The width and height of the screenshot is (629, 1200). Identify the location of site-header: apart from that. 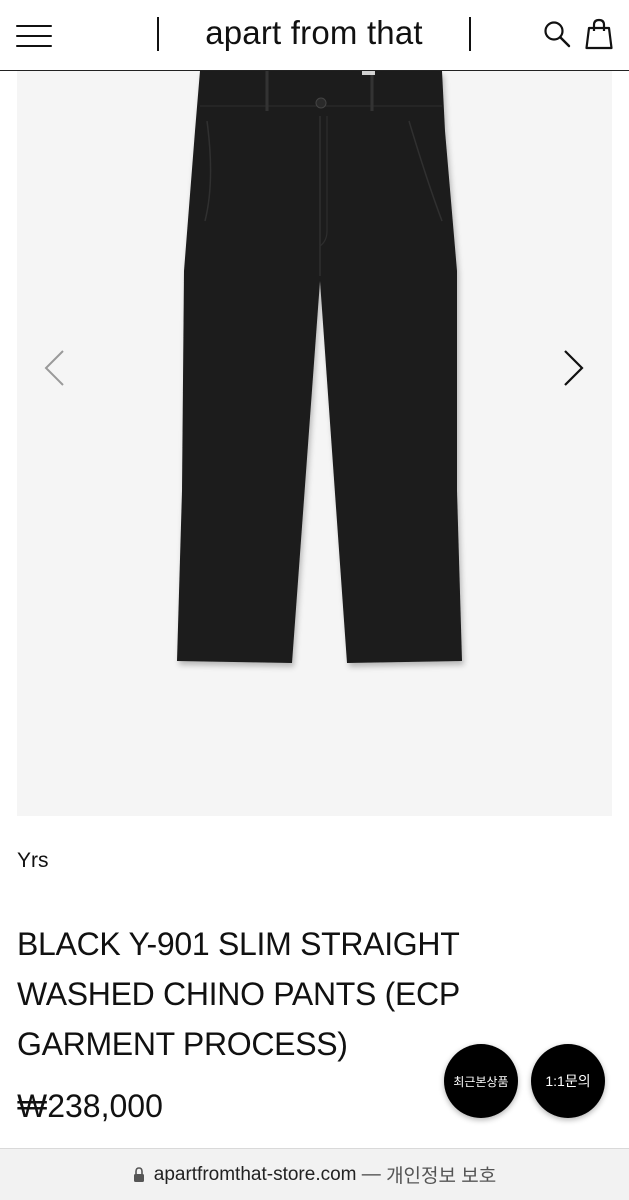
(314, 35).